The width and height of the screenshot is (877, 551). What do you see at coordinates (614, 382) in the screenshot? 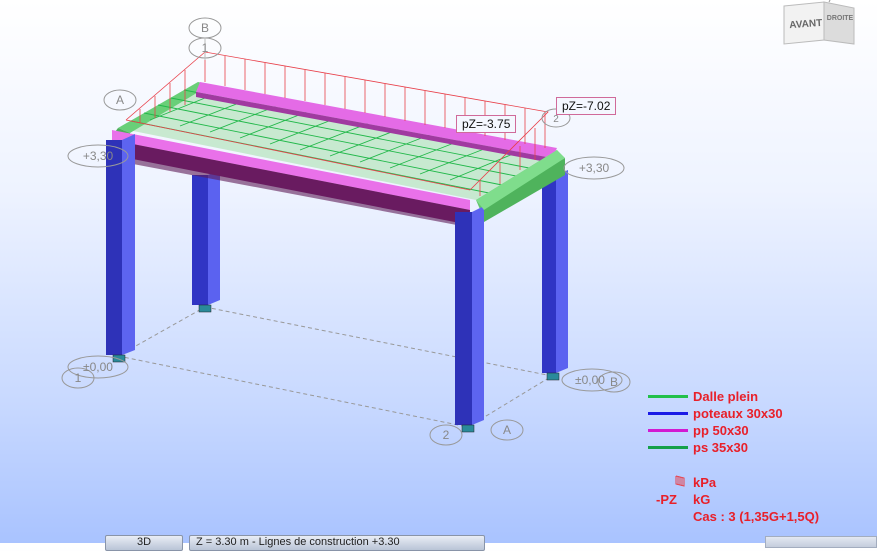
I see `grid-label-b-right: B` at bounding box center [614, 382].